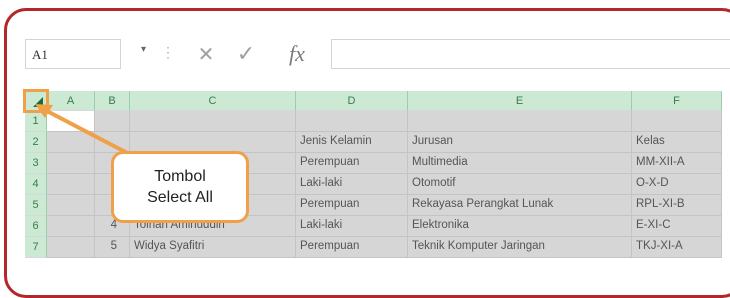  I want to click on select-all-callout: Tombol Select All, so click(180, 187).